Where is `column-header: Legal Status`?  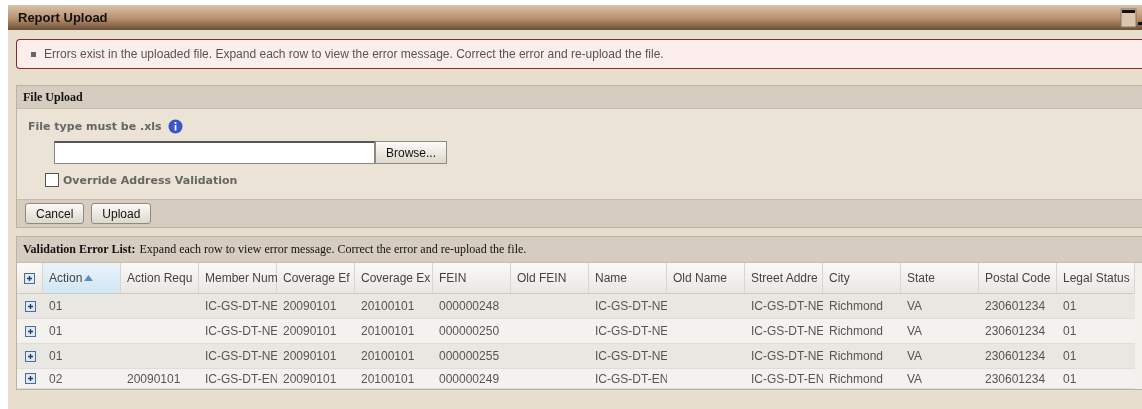 column-header: Legal Status is located at coordinates (1096, 278).